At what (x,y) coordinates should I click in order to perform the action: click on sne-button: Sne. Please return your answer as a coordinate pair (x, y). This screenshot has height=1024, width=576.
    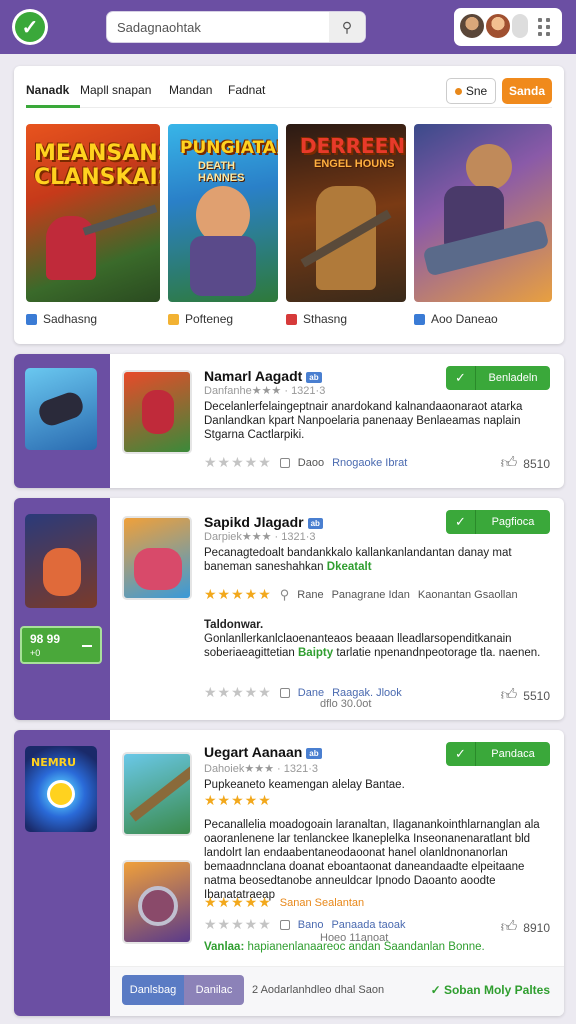
    Looking at the image, I should click on (471, 91).